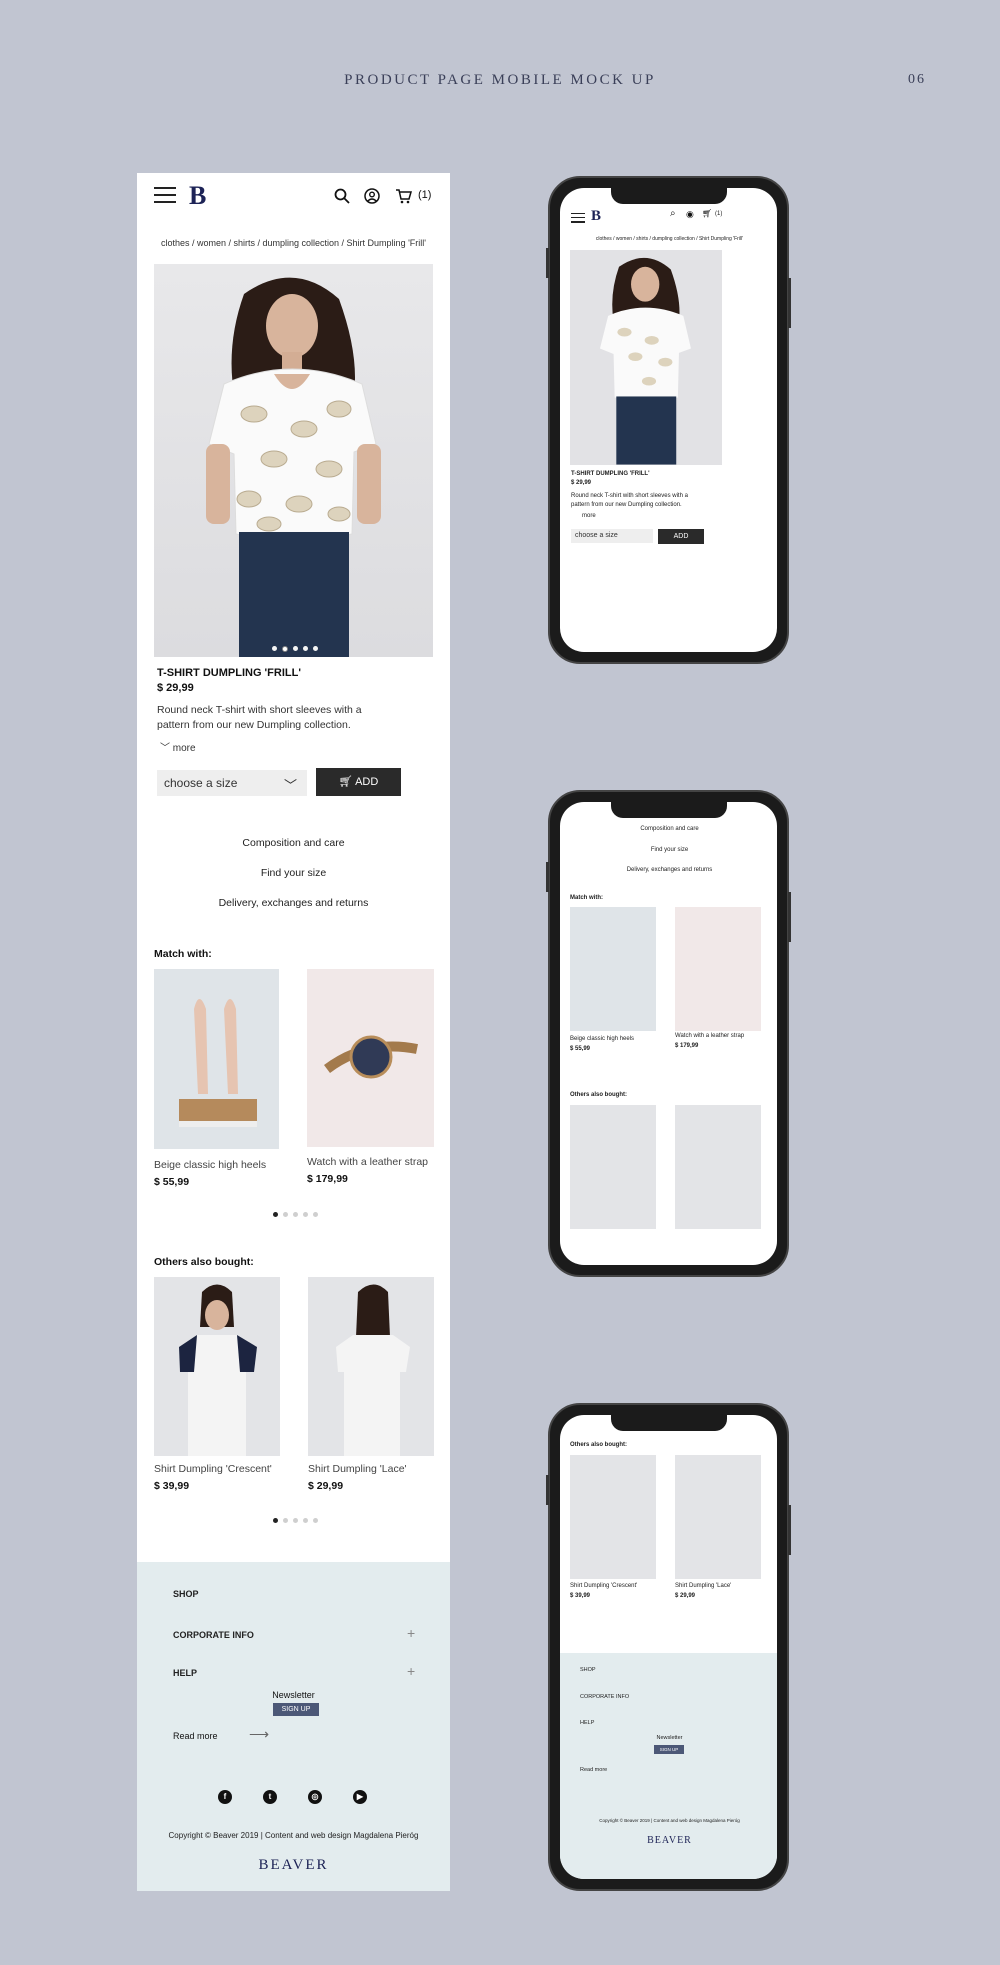 Image resolution: width=1000 pixels, height=1965 pixels. Describe the element at coordinates (270, 1797) in the screenshot. I see `twitter-icon: t` at that location.